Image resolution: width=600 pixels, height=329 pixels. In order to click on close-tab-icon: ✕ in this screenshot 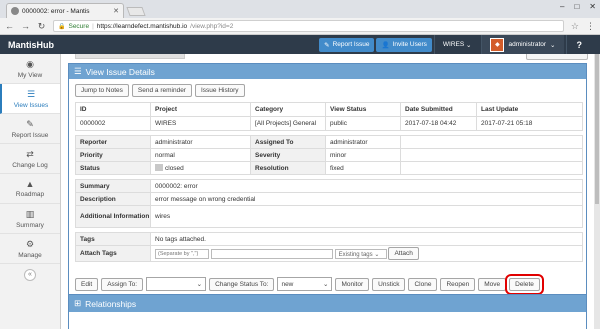, I will do `click(116, 11)`.